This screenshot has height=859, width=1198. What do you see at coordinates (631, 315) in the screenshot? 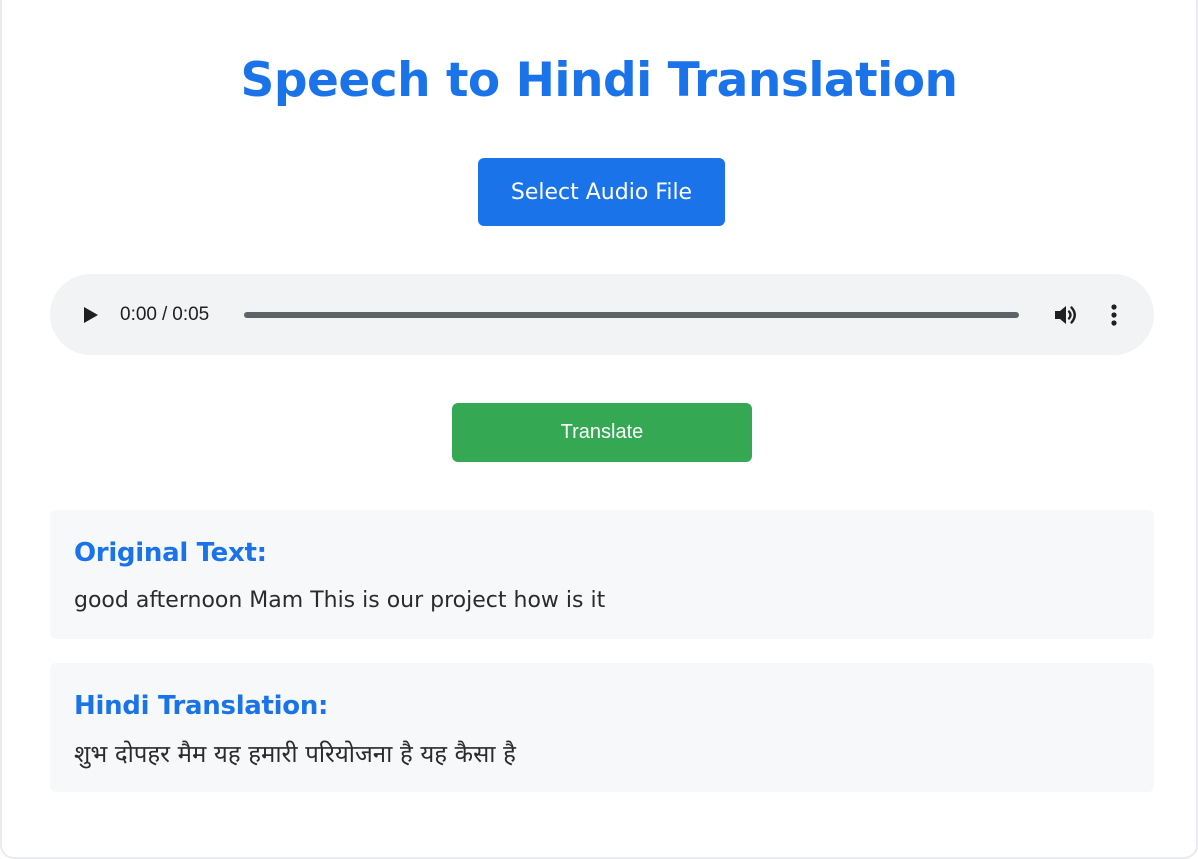
I see `audio-progress-bar` at bounding box center [631, 315].